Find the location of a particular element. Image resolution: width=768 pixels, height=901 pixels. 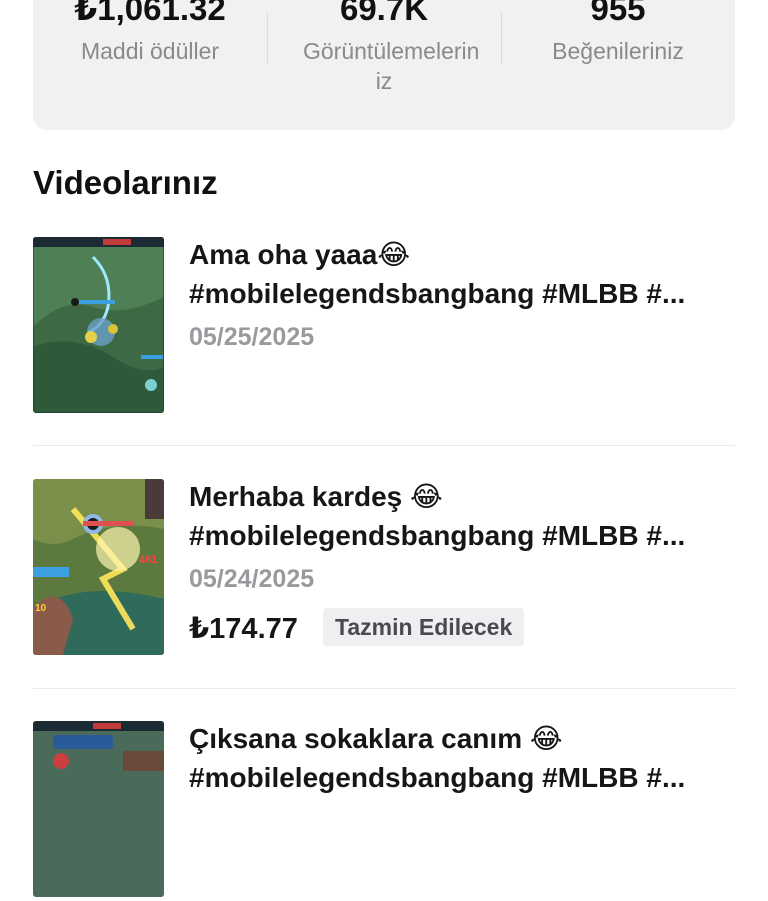

stat-views-value: 69.7K is located at coordinates (384, 13).